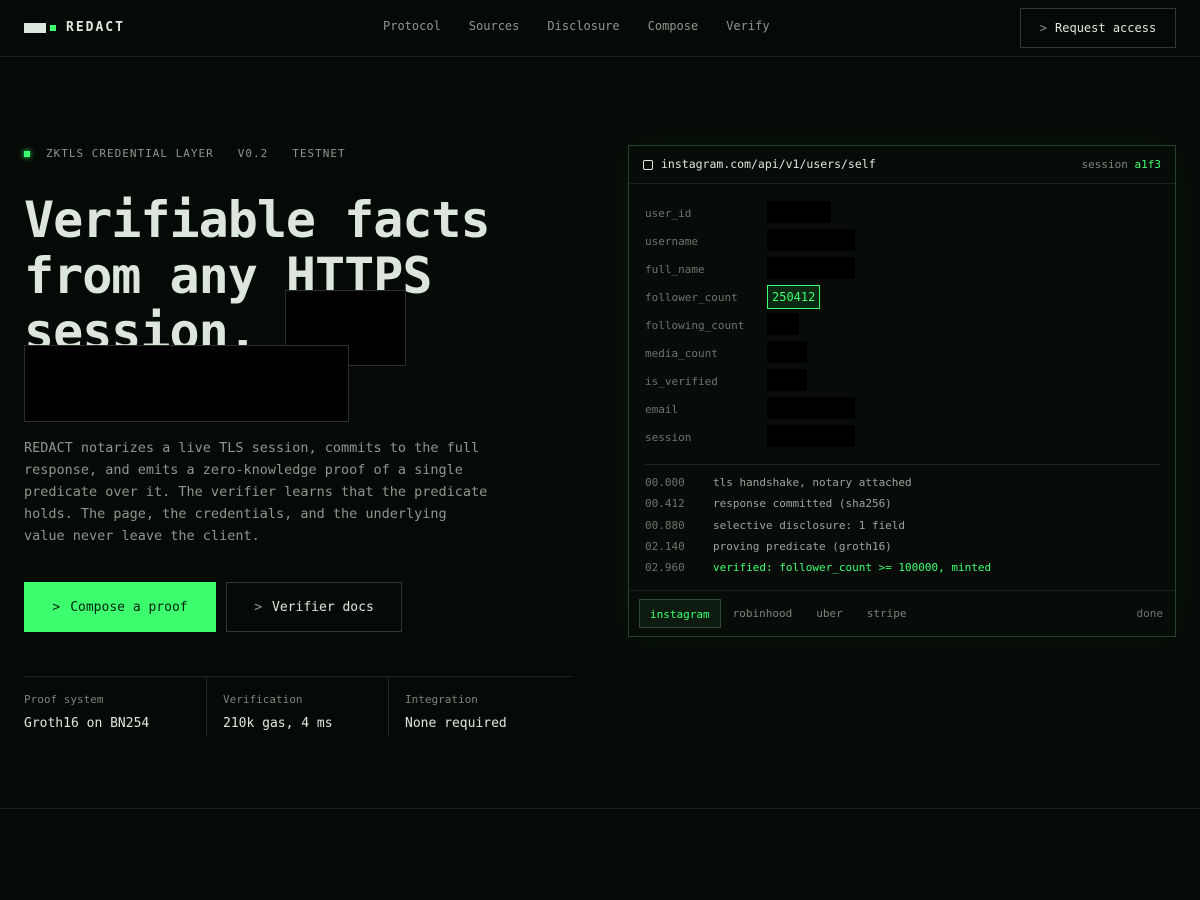  I want to click on brand-name: REDACT, so click(95, 27).